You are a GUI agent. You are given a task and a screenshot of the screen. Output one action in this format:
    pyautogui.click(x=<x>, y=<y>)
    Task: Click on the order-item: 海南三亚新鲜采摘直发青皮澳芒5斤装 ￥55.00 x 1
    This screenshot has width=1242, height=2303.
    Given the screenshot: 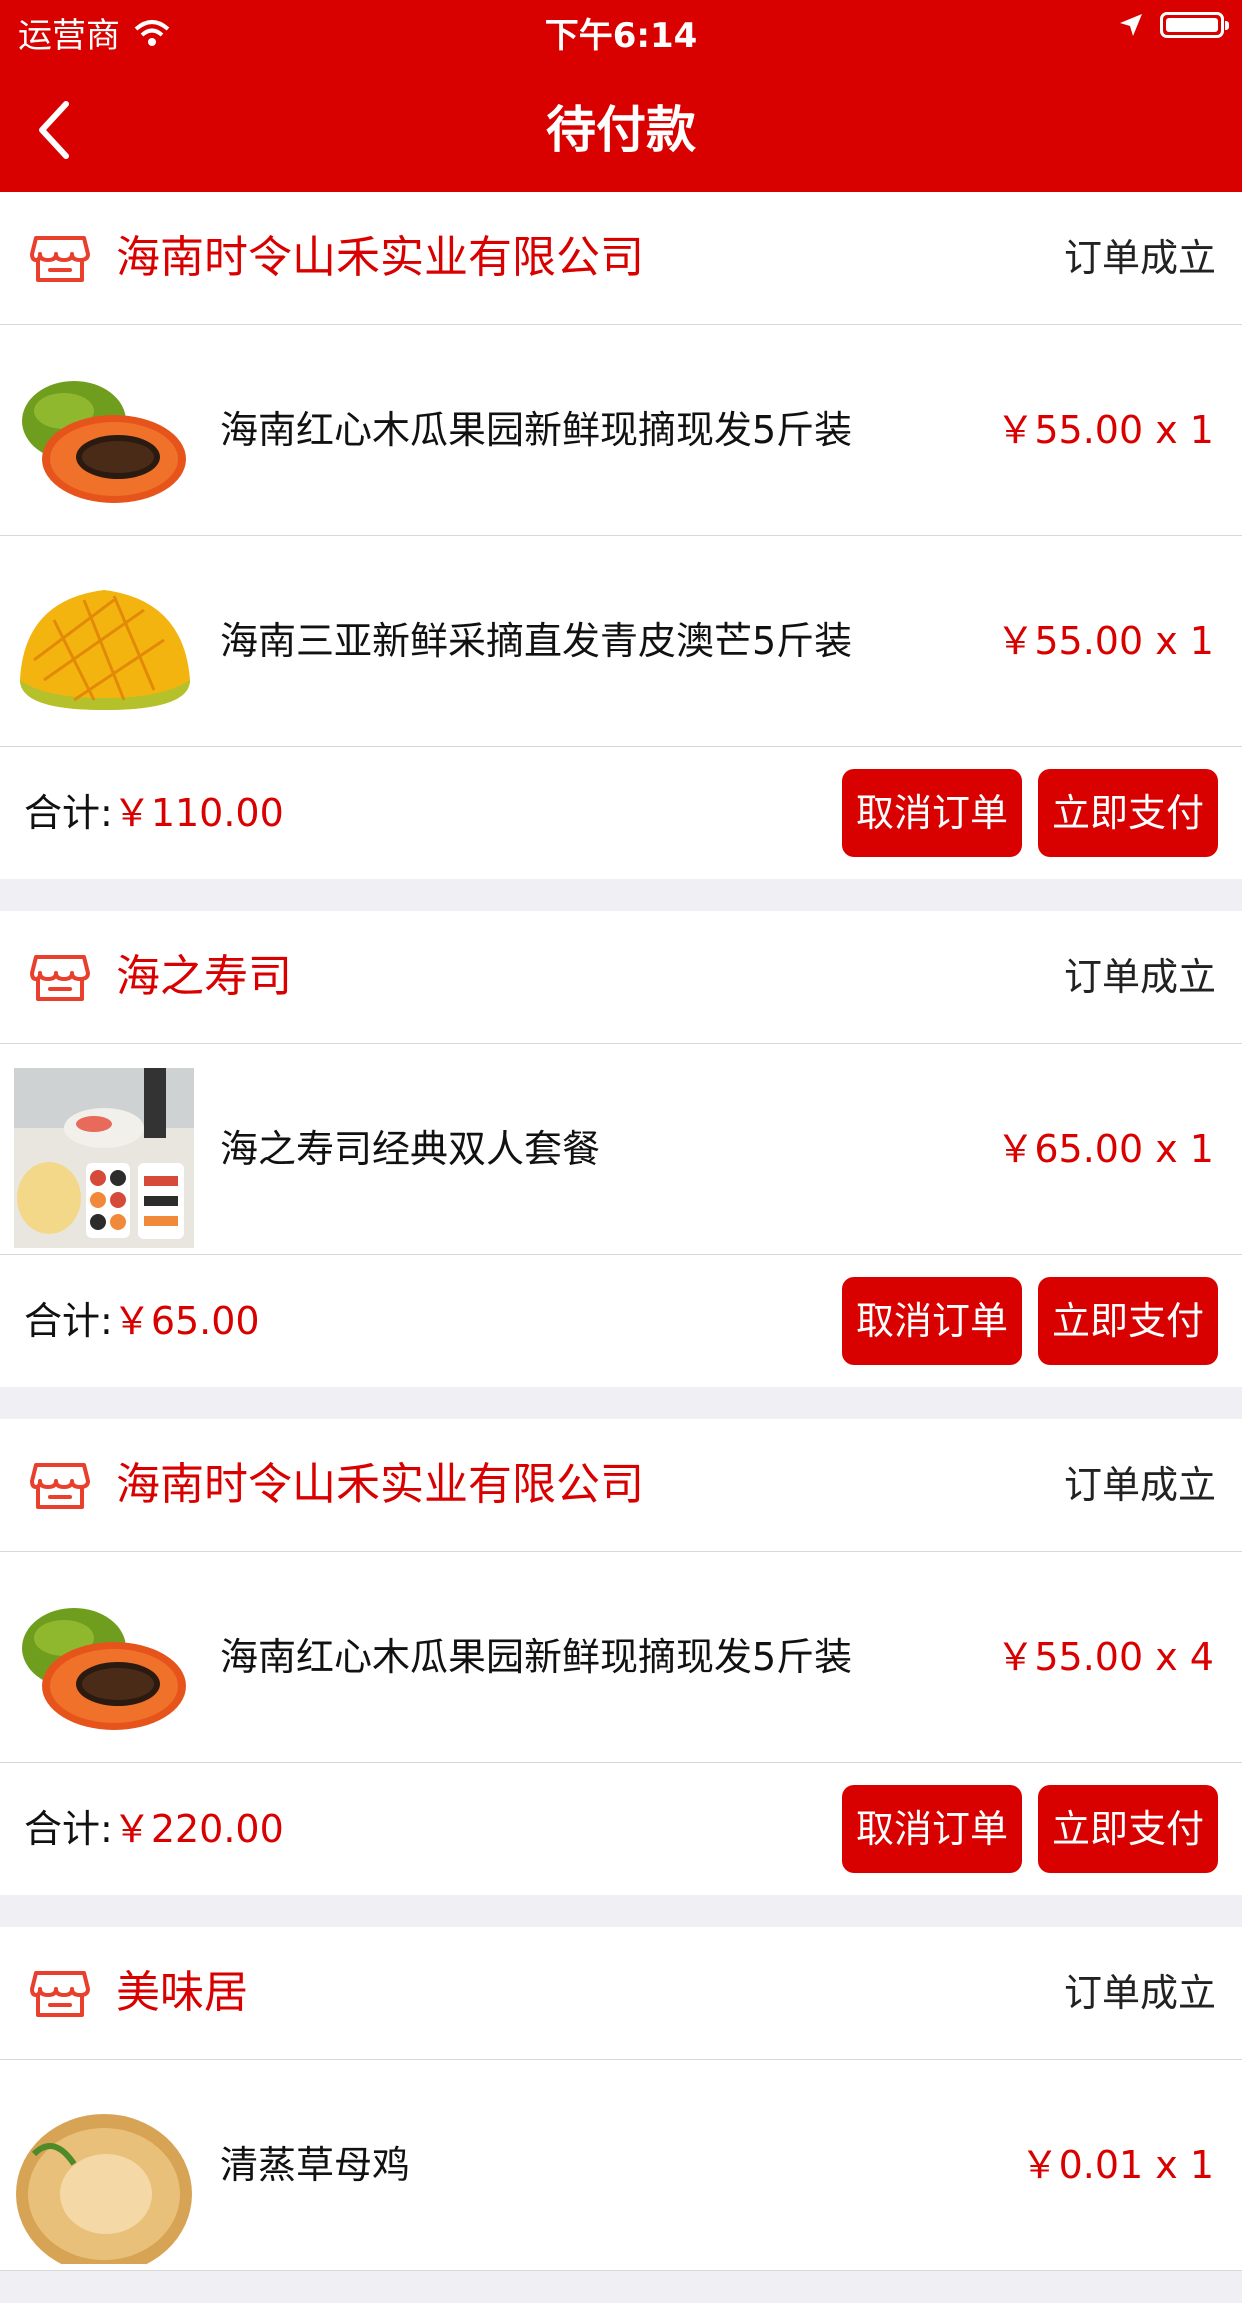 What is the action you would take?
    pyautogui.click(x=621, y=641)
    